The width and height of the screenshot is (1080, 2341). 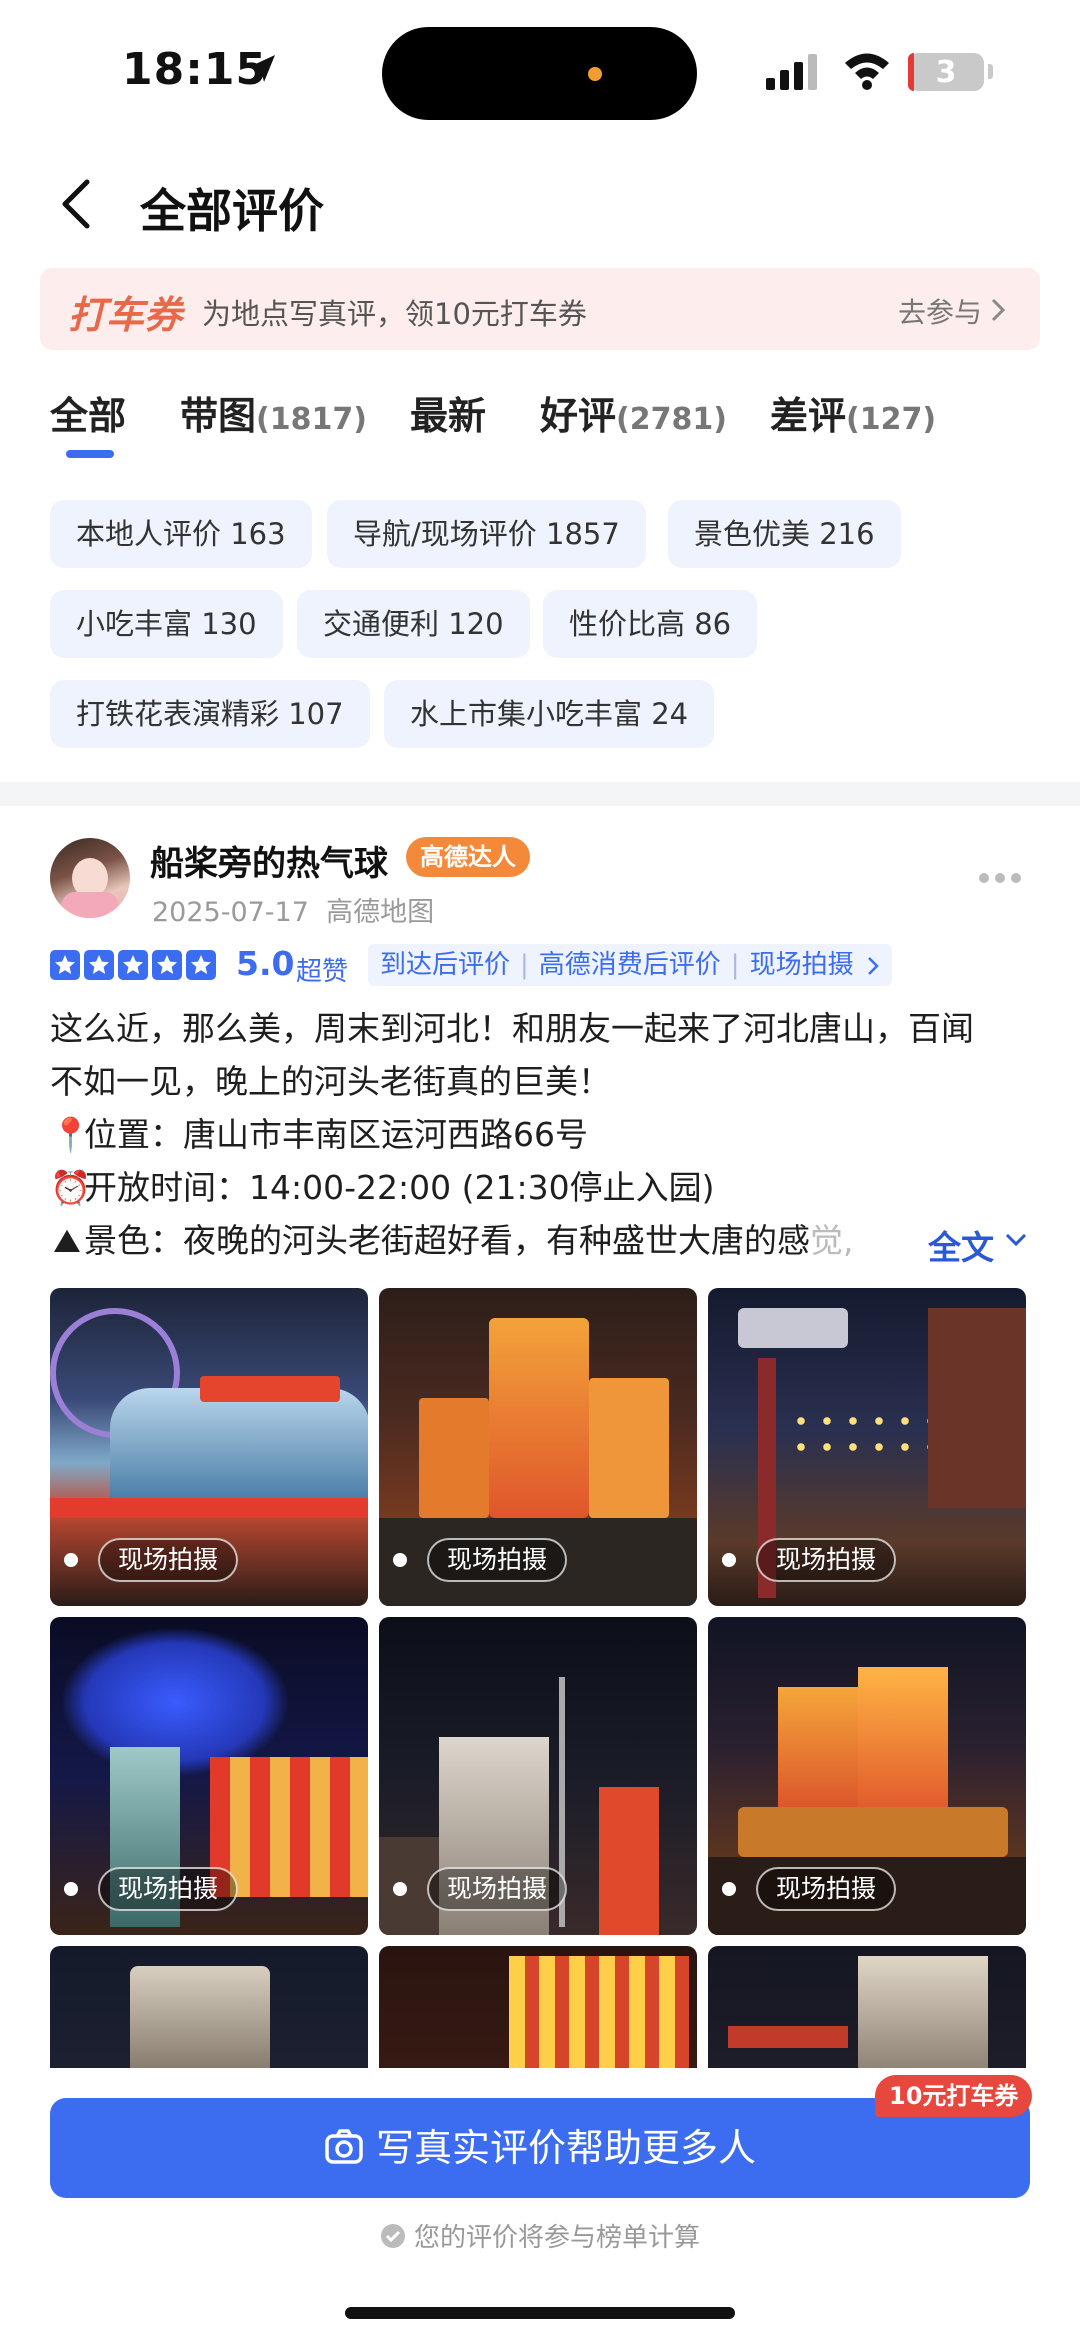 What do you see at coordinates (954, 2096) in the screenshot?
I see `taxi-coupon-badge: 10元打车券` at bounding box center [954, 2096].